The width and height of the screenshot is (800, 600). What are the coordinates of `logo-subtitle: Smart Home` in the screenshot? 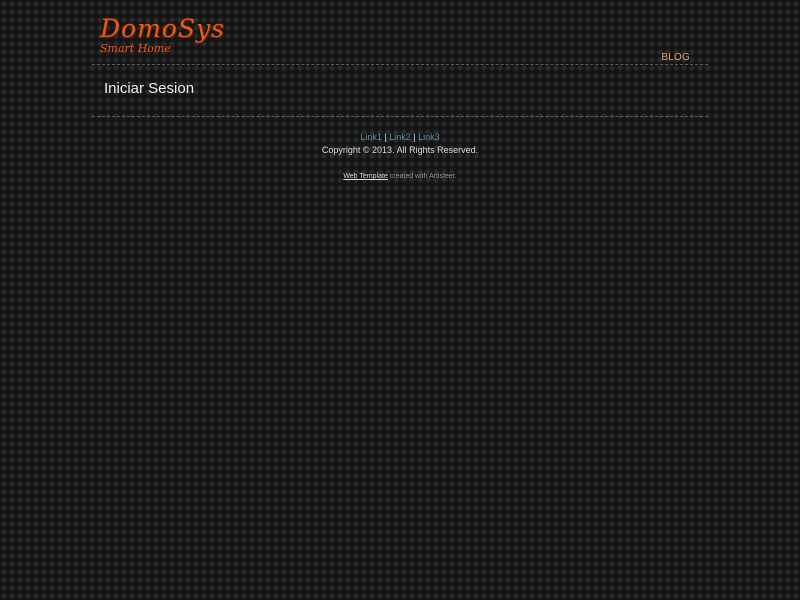 It's located at (135, 48).